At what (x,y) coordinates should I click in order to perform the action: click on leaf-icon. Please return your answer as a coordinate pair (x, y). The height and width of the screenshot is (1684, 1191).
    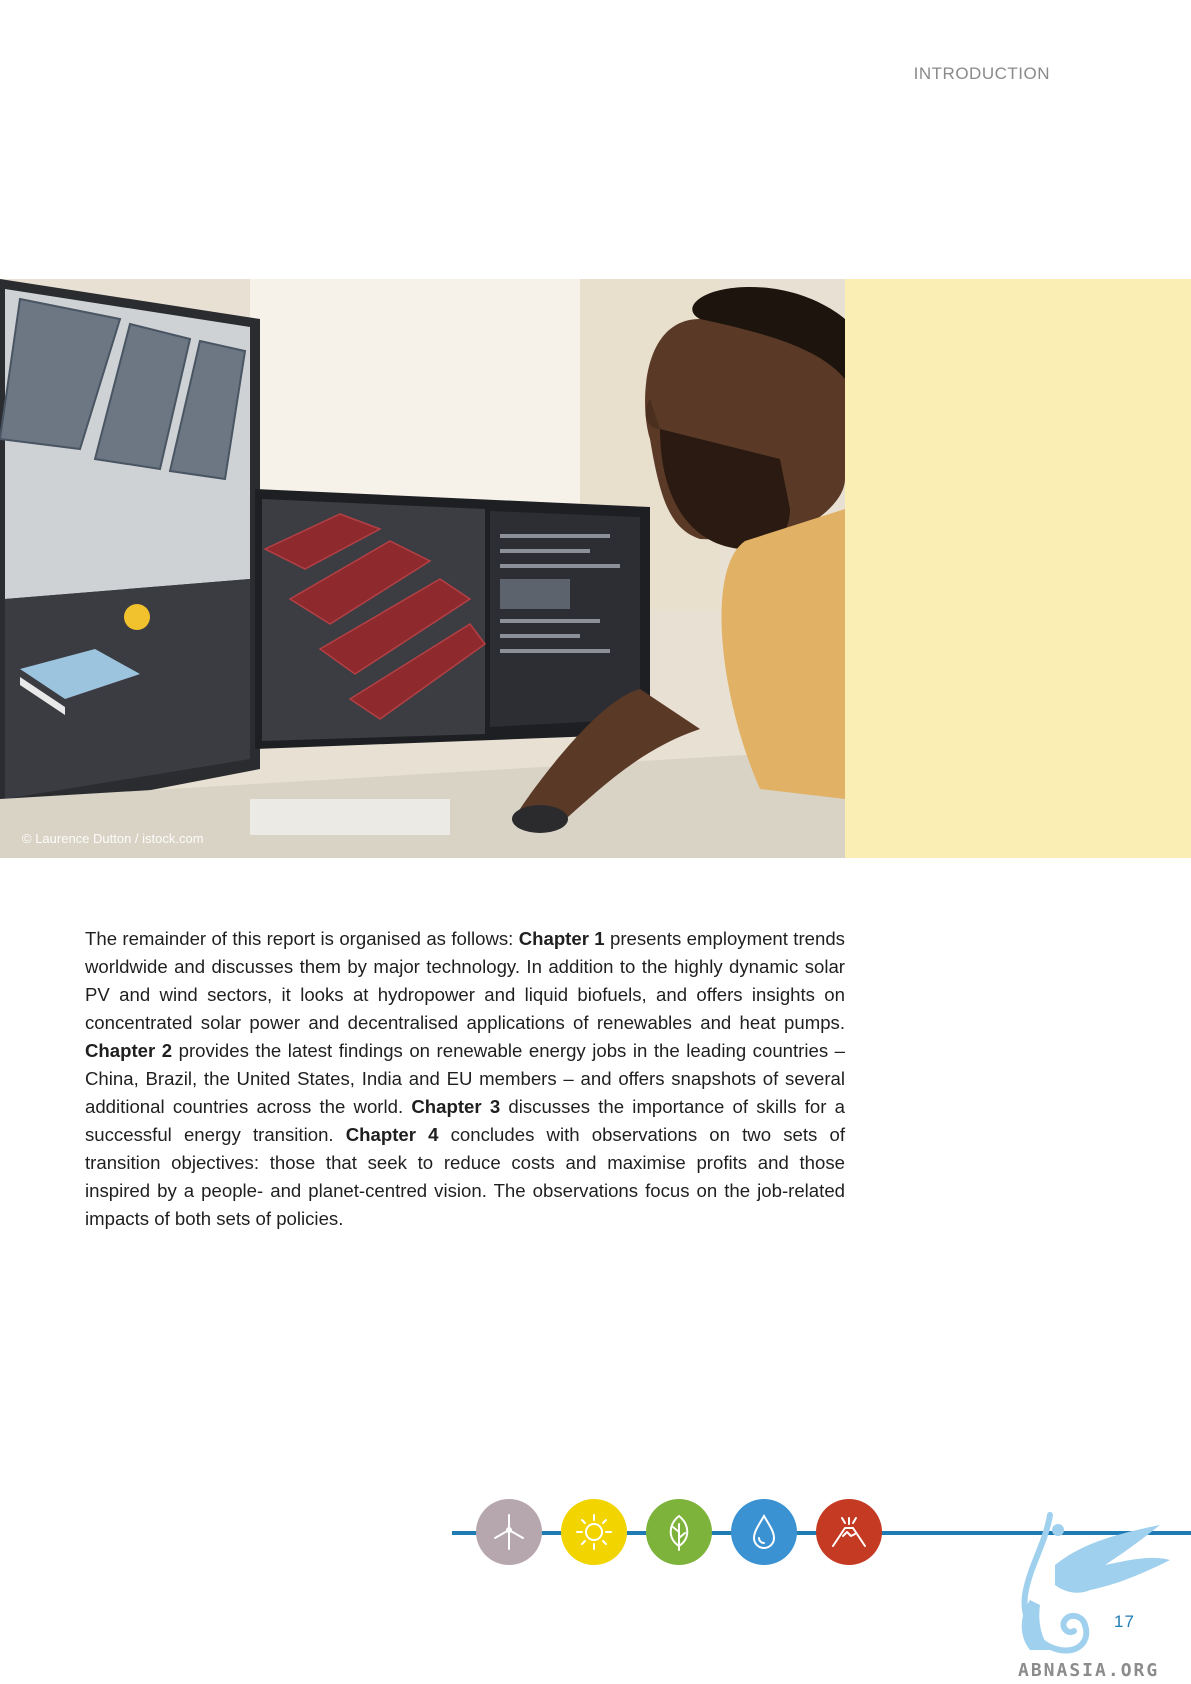
    Looking at the image, I should click on (679, 1532).